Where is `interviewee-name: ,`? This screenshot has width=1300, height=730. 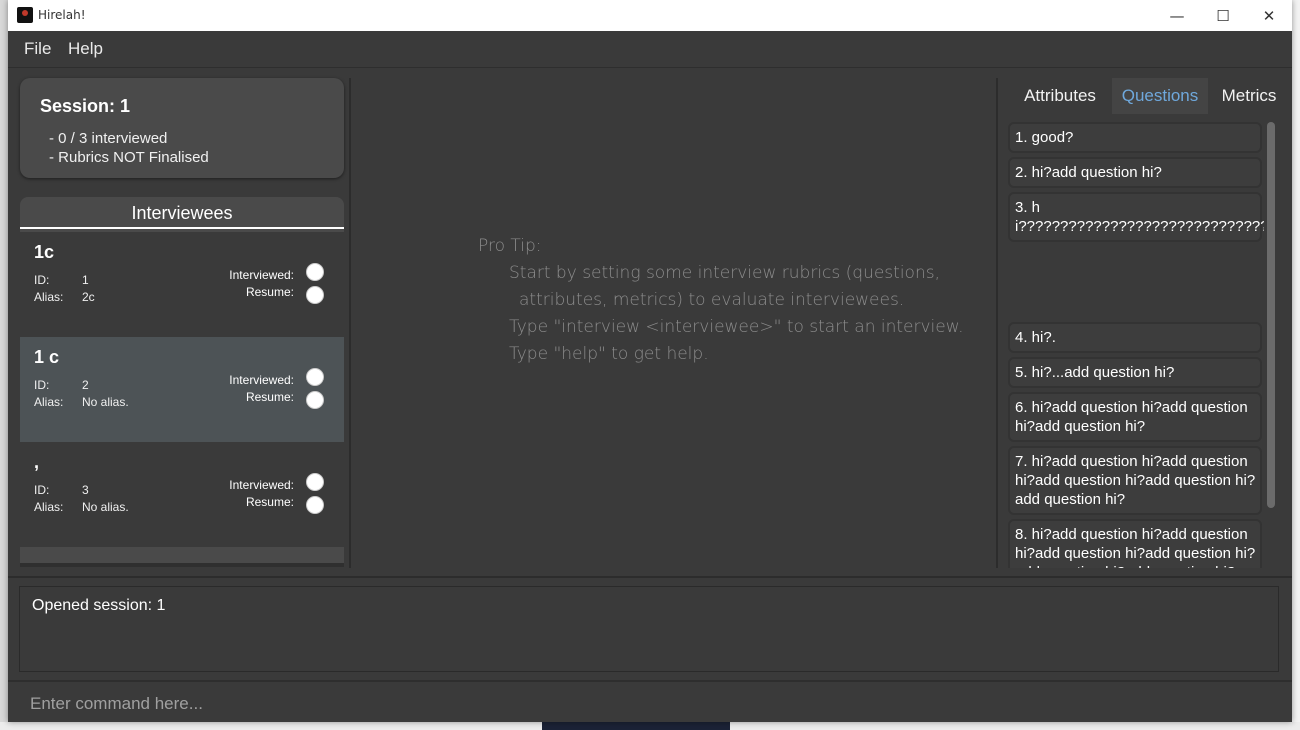
interviewee-name: , is located at coordinates (37, 462).